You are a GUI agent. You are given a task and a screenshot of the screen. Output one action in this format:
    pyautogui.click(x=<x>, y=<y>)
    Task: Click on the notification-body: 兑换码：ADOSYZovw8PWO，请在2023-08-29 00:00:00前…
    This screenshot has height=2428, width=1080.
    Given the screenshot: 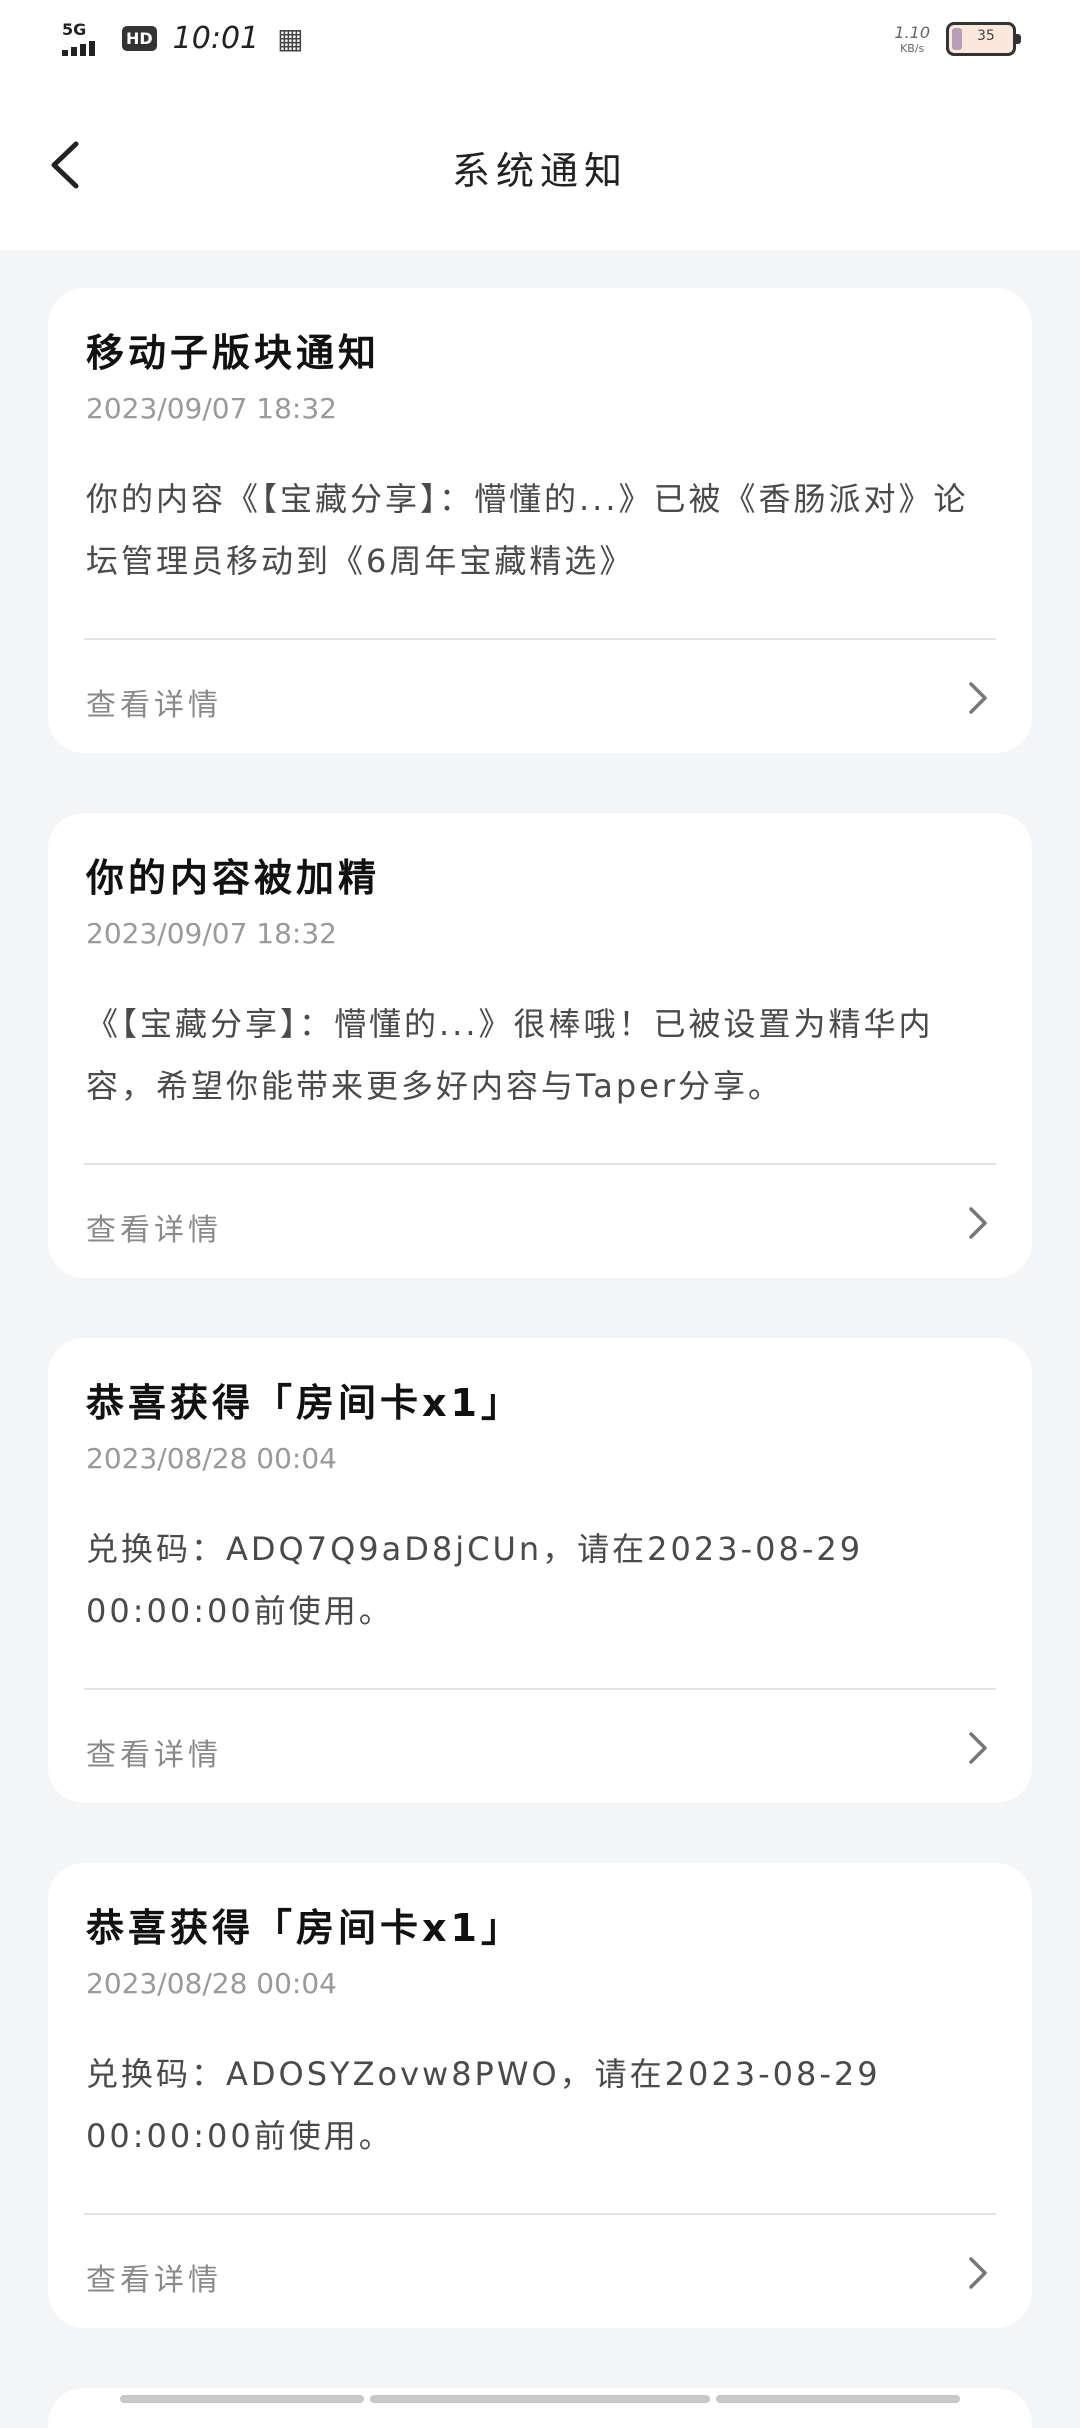 What is the action you would take?
    pyautogui.click(x=483, y=2105)
    